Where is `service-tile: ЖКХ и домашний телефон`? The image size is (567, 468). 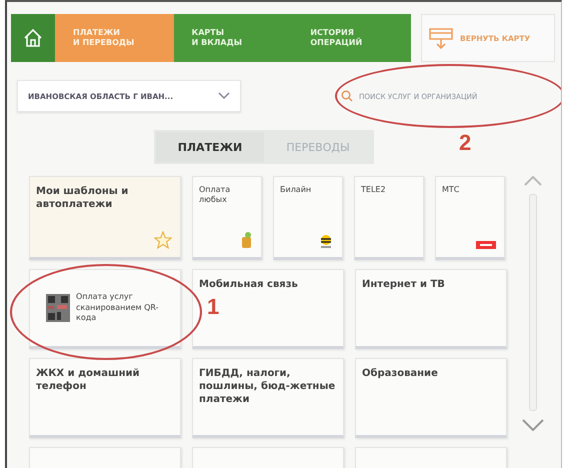 service-tile: ЖКХ и домашний телефон is located at coordinates (105, 398).